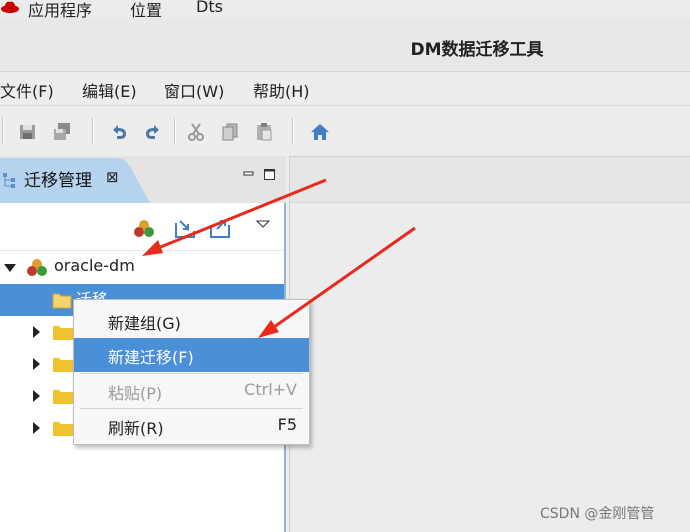 This screenshot has width=690, height=532. I want to click on database-cluster-icon, so click(144, 229).